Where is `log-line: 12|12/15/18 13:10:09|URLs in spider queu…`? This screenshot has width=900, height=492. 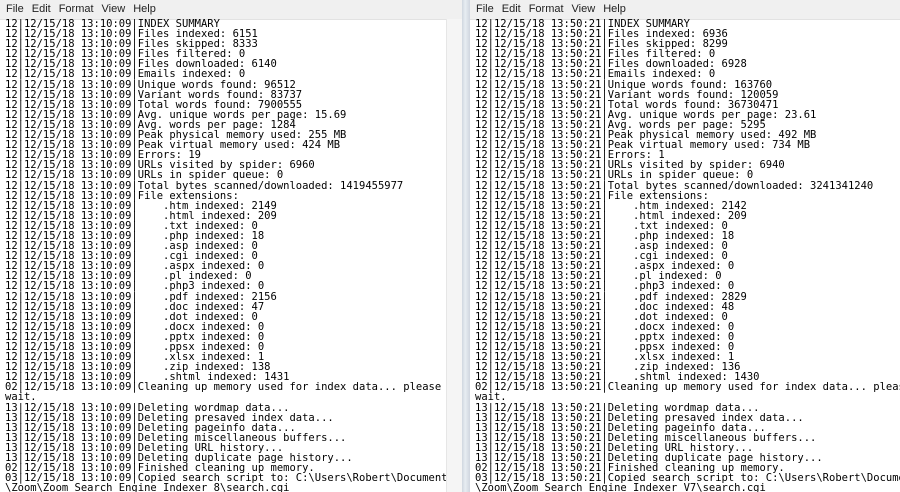 log-line: 12|12/15/18 13:10:09|URLs in spider queu… is located at coordinates (144, 175).